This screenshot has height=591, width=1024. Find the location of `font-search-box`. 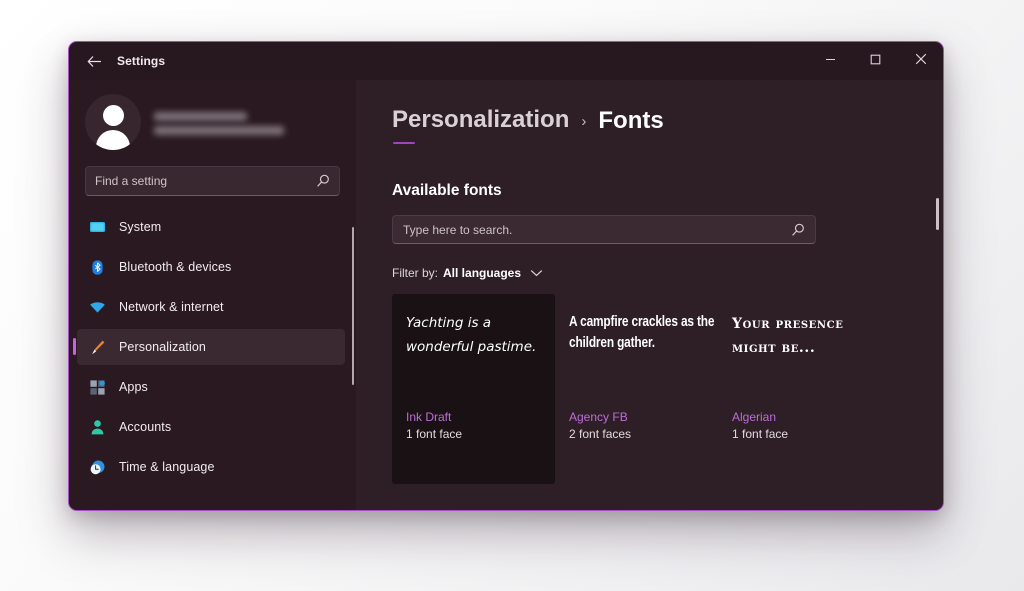

font-search-box is located at coordinates (604, 229).